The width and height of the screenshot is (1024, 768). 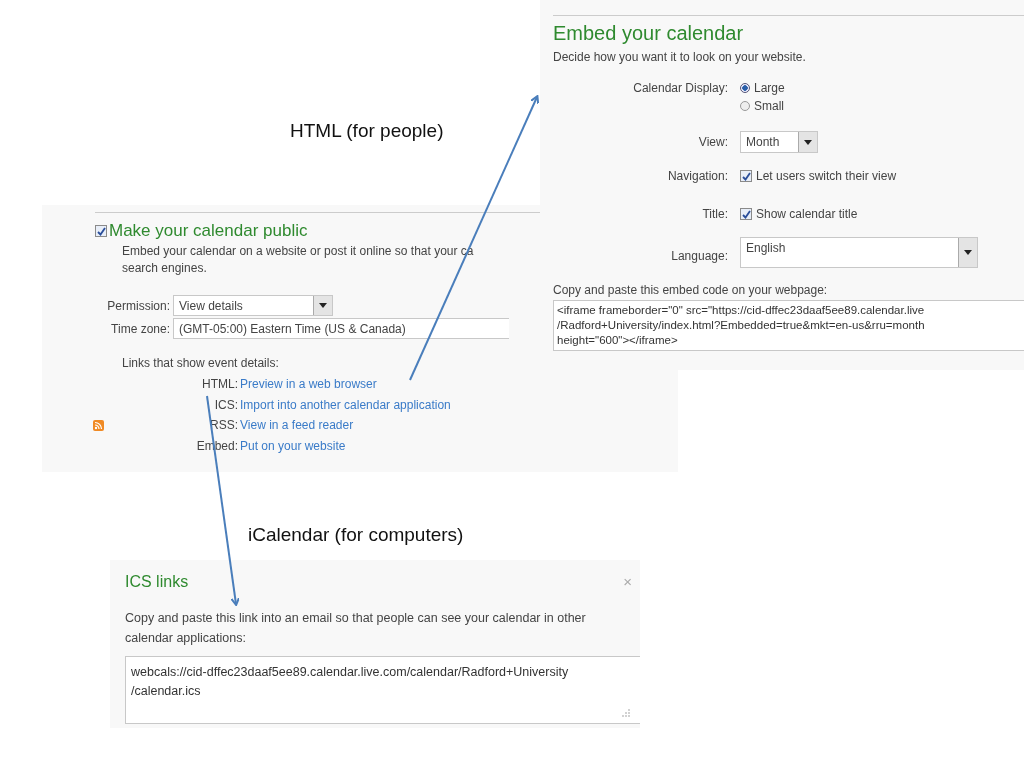 What do you see at coordinates (356, 628) in the screenshot?
I see `description-text: Copy and paste this link into an email so that people can see your calendar in other calendar applications:` at bounding box center [356, 628].